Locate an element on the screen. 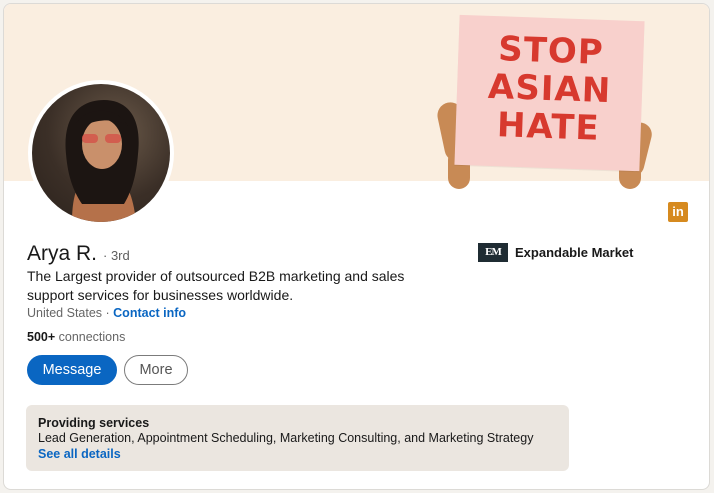 Image resolution: width=714 pixels, height=493 pixels. sign-text: STOP ASIAN HATE is located at coordinates (549, 89).